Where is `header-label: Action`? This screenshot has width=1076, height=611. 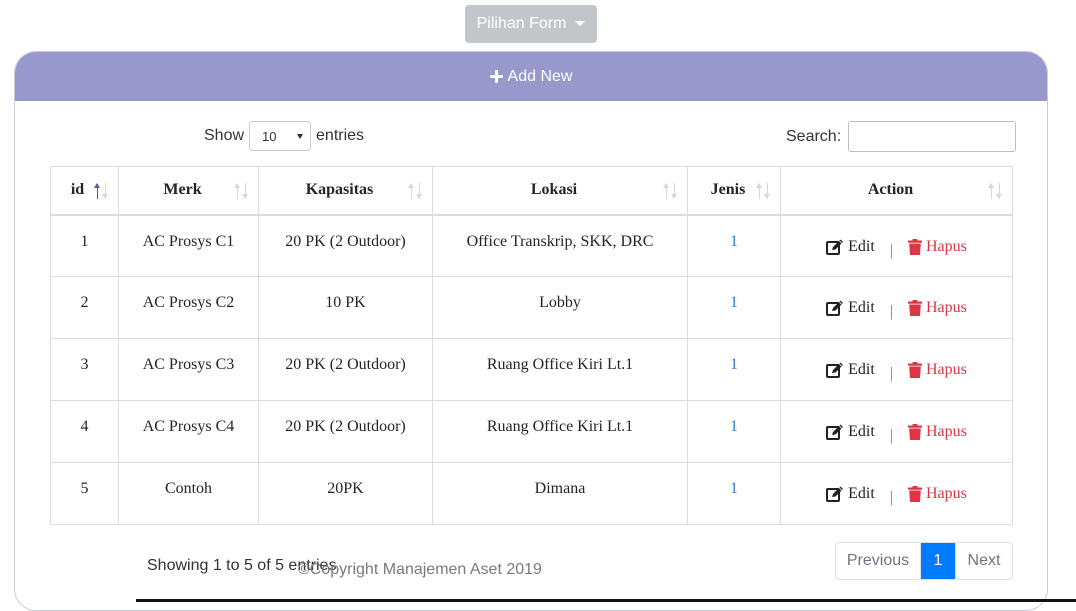 header-label: Action is located at coordinates (890, 190).